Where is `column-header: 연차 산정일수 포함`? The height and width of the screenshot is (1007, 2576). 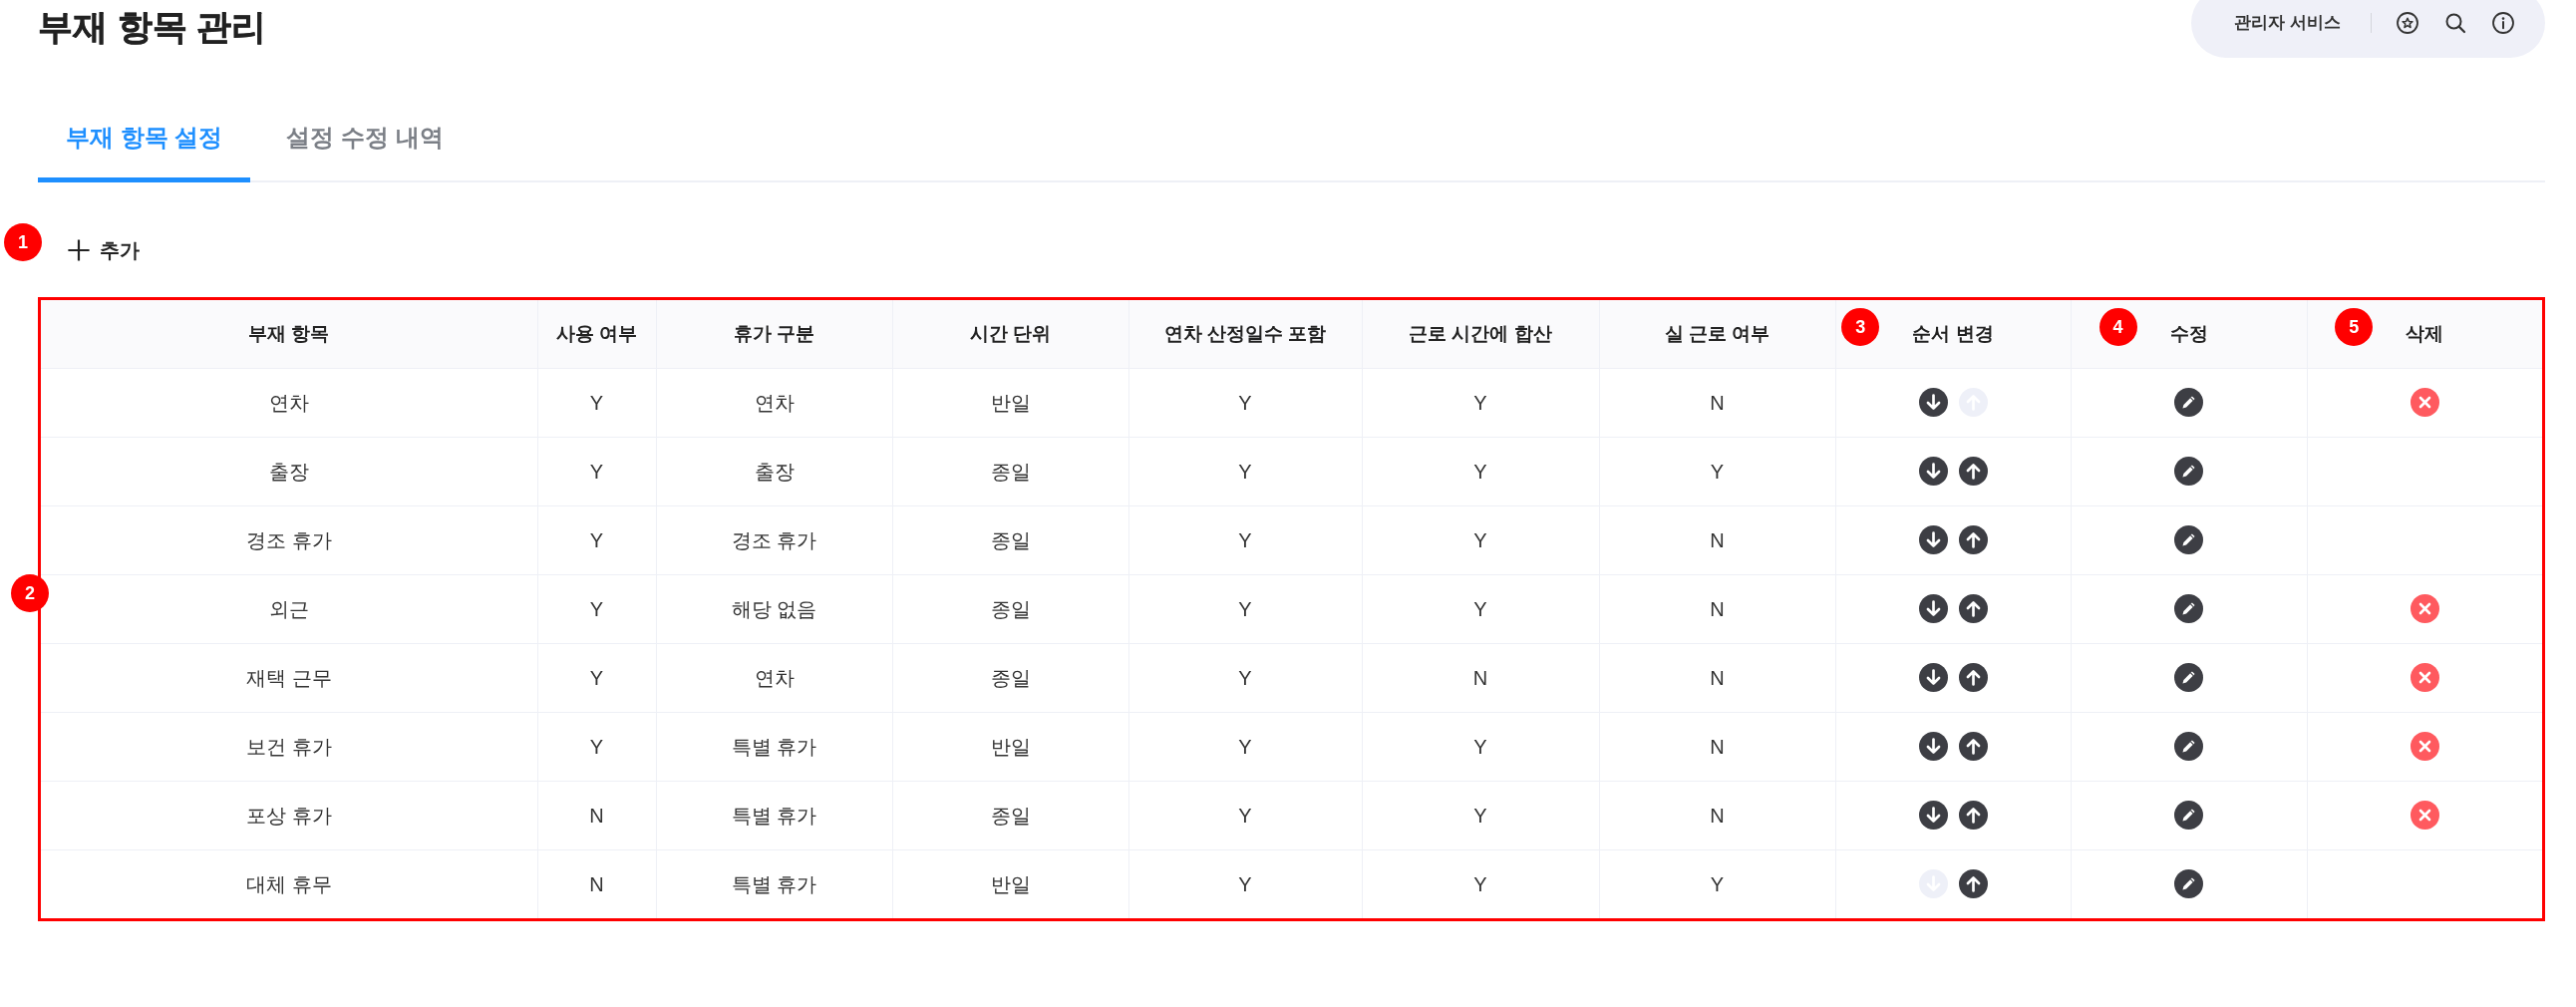
column-header: 연차 산정일수 포함 is located at coordinates (1245, 333).